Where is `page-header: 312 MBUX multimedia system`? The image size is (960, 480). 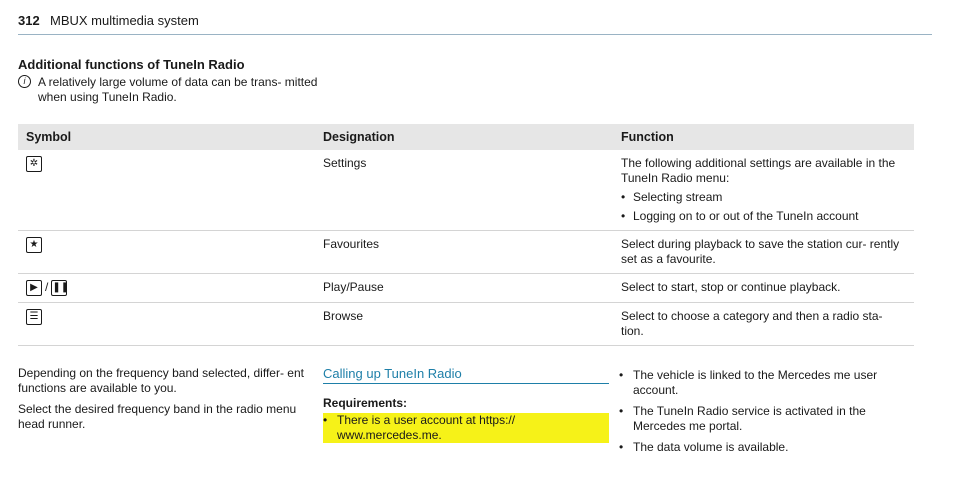 page-header: 312 MBUX multimedia system is located at coordinates (475, 21).